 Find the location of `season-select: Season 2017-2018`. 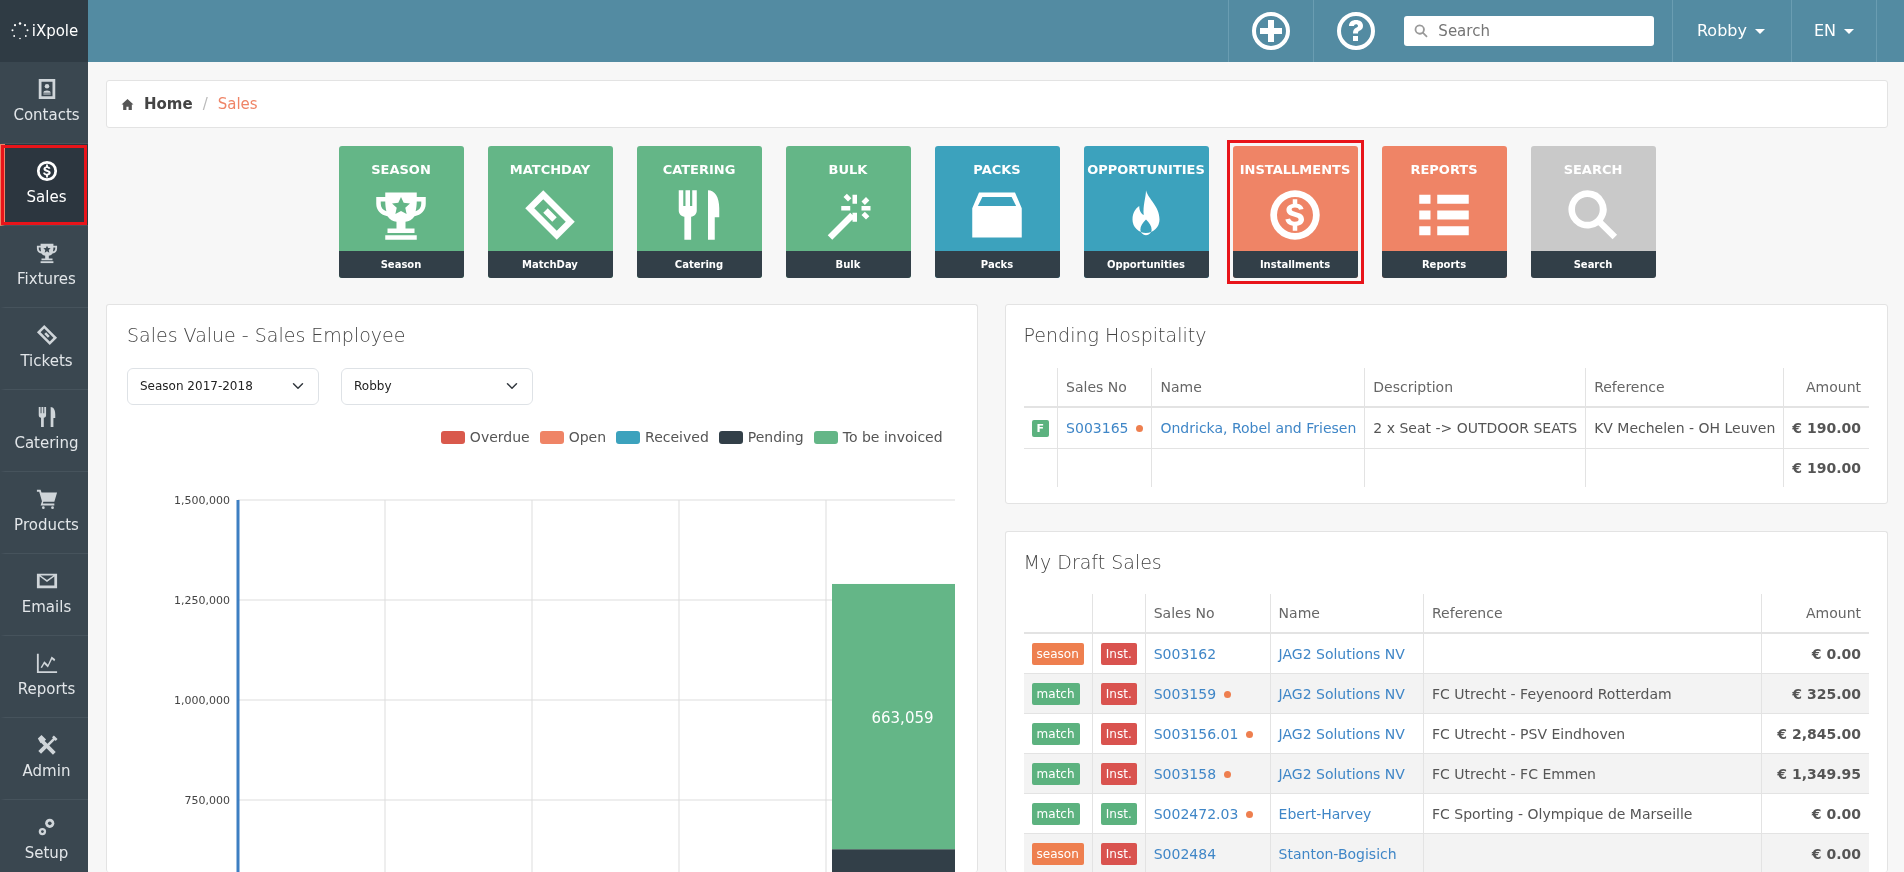

season-select: Season 2017-2018 is located at coordinates (223, 386).